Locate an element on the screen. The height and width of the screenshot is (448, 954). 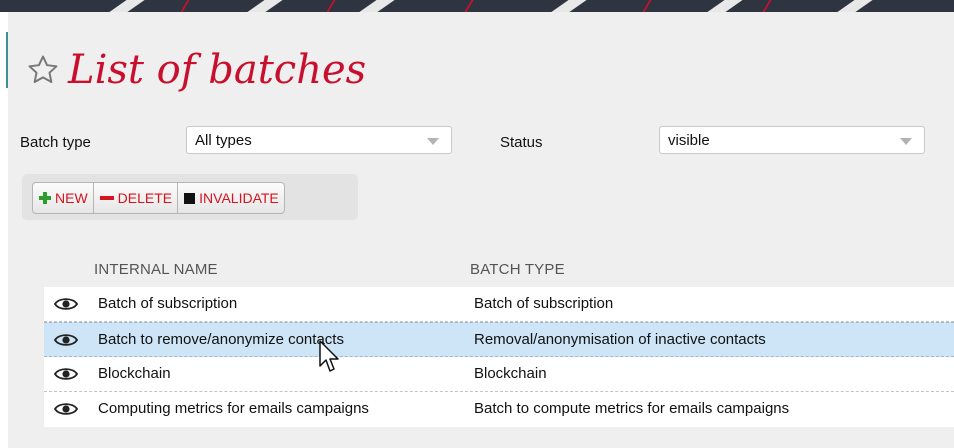
toolbar-container: NEW DELETE INVALIDATE is located at coordinates (190, 197).